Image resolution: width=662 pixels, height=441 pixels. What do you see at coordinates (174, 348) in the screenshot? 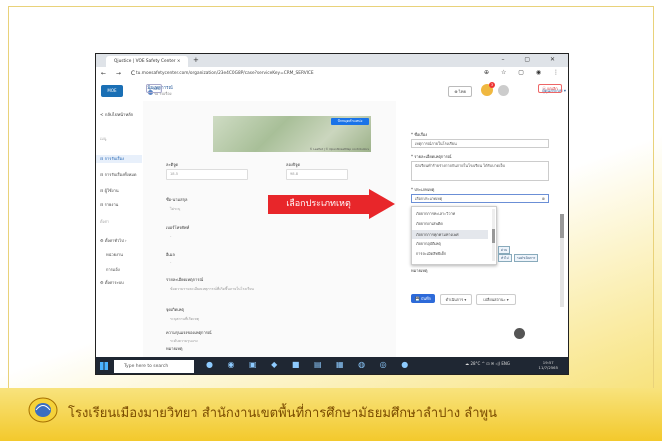
I see `field-label: หมายเหตุ` at bounding box center [174, 348].